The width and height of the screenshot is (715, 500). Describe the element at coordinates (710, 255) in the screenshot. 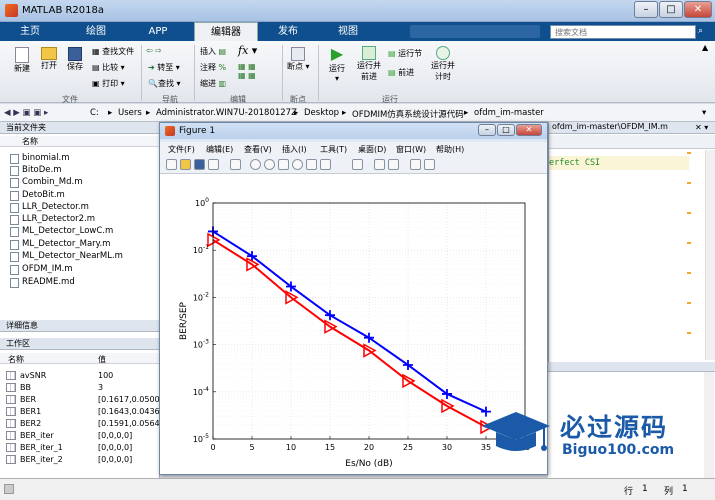

I see `editor-scrollbar` at that location.